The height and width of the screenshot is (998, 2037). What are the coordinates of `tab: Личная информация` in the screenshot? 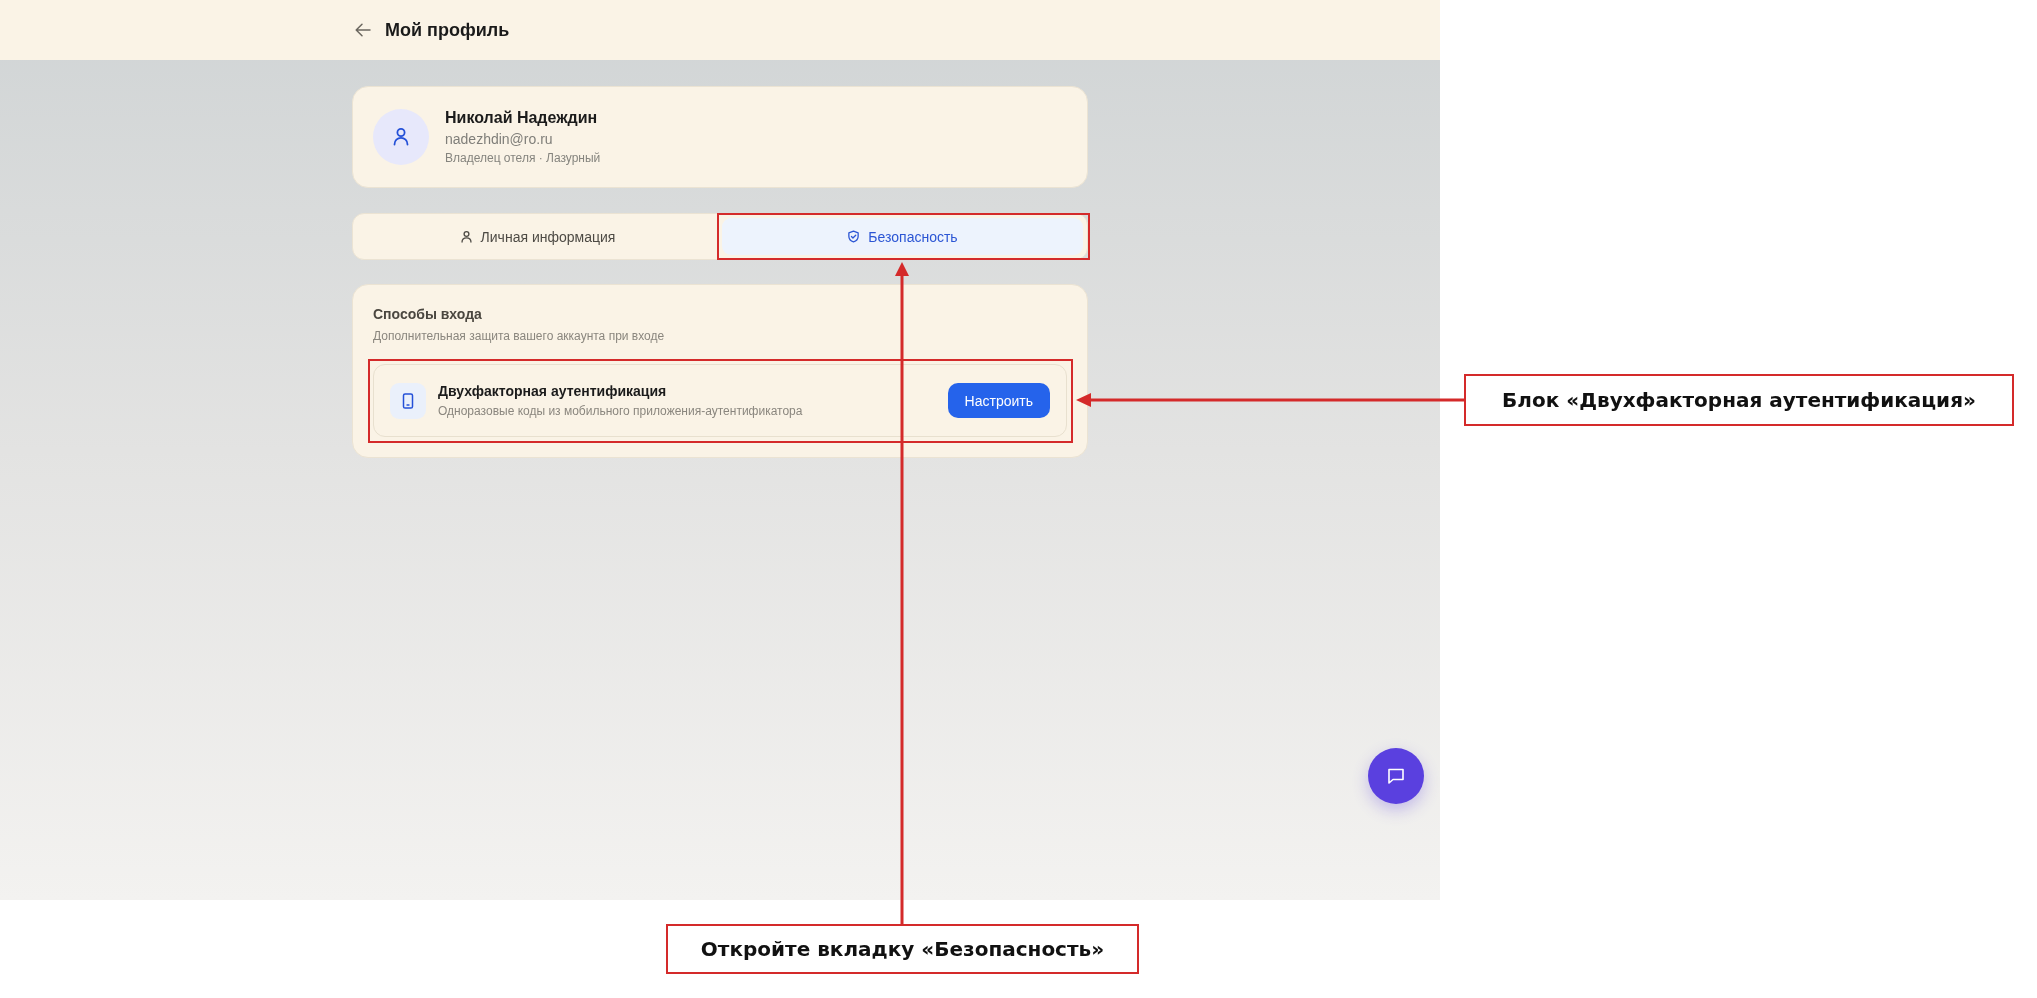 It's located at (537, 236).